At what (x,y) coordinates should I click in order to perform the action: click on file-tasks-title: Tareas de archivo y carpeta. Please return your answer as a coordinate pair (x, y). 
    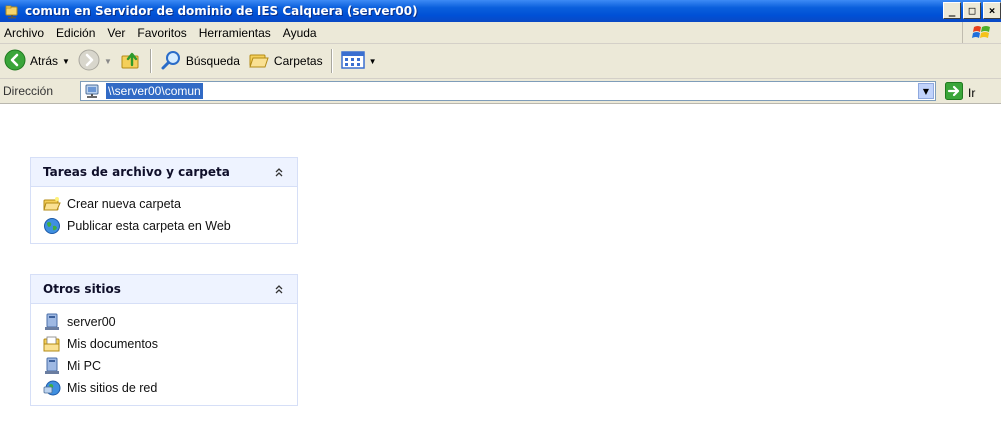
    Looking at the image, I should click on (136, 172).